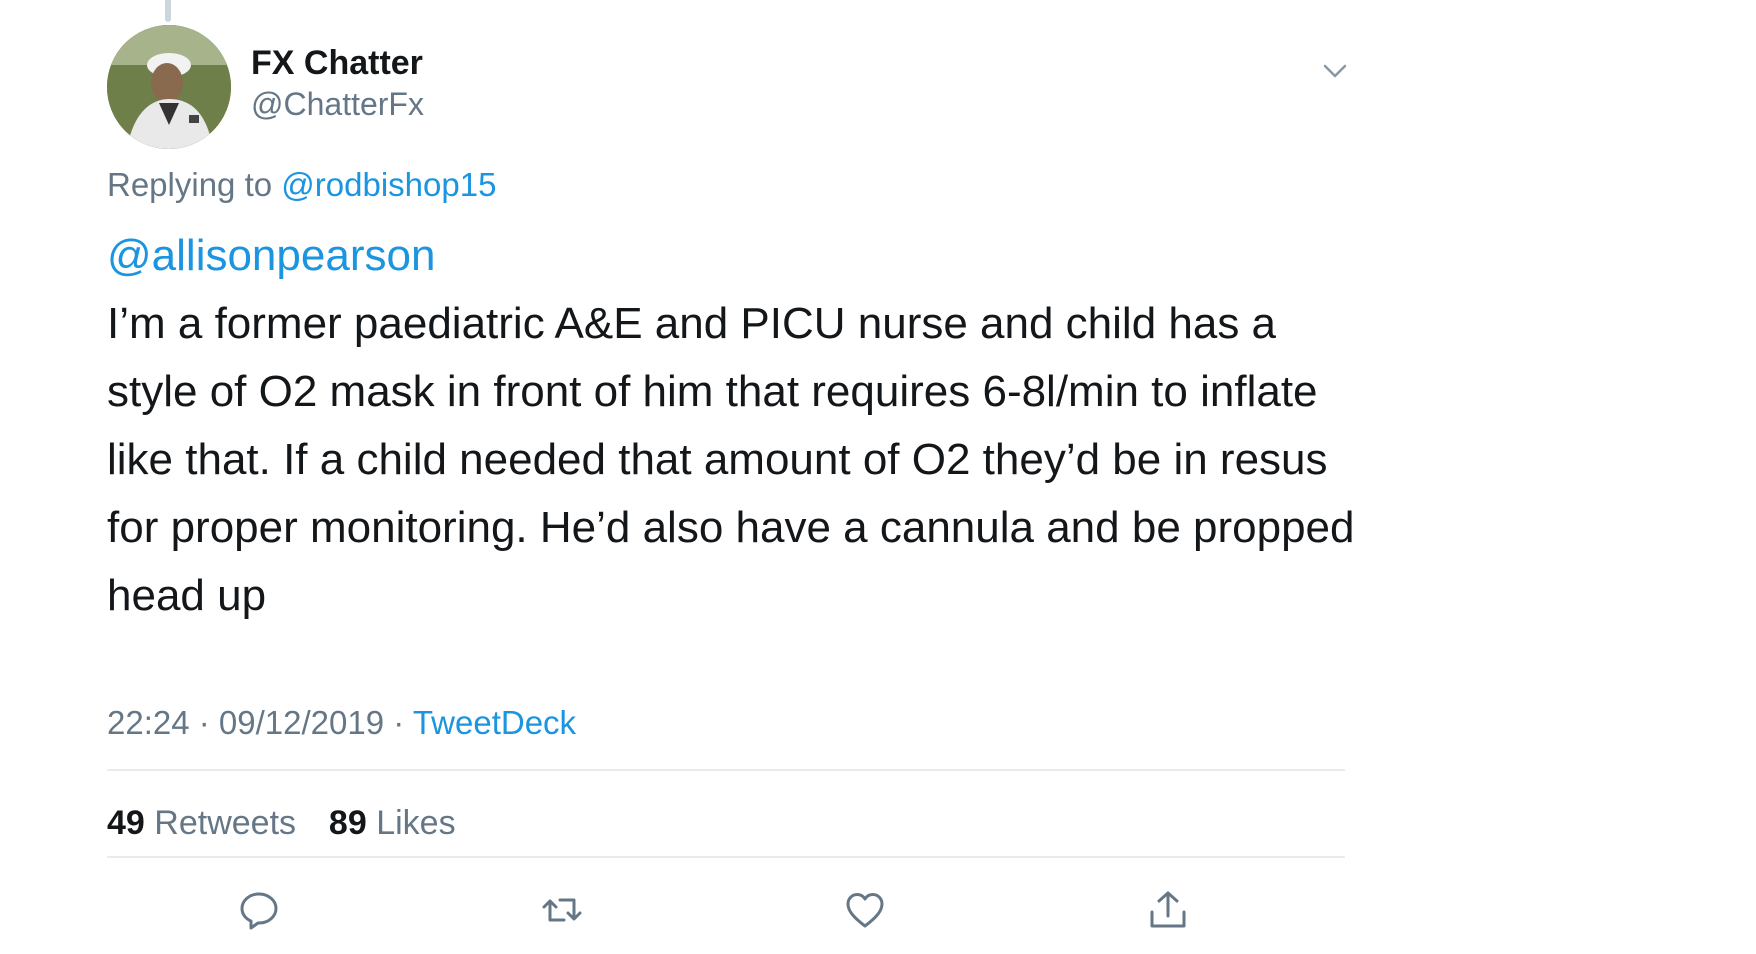  Describe the element at coordinates (865, 910) in the screenshot. I see `heart-icon` at that location.